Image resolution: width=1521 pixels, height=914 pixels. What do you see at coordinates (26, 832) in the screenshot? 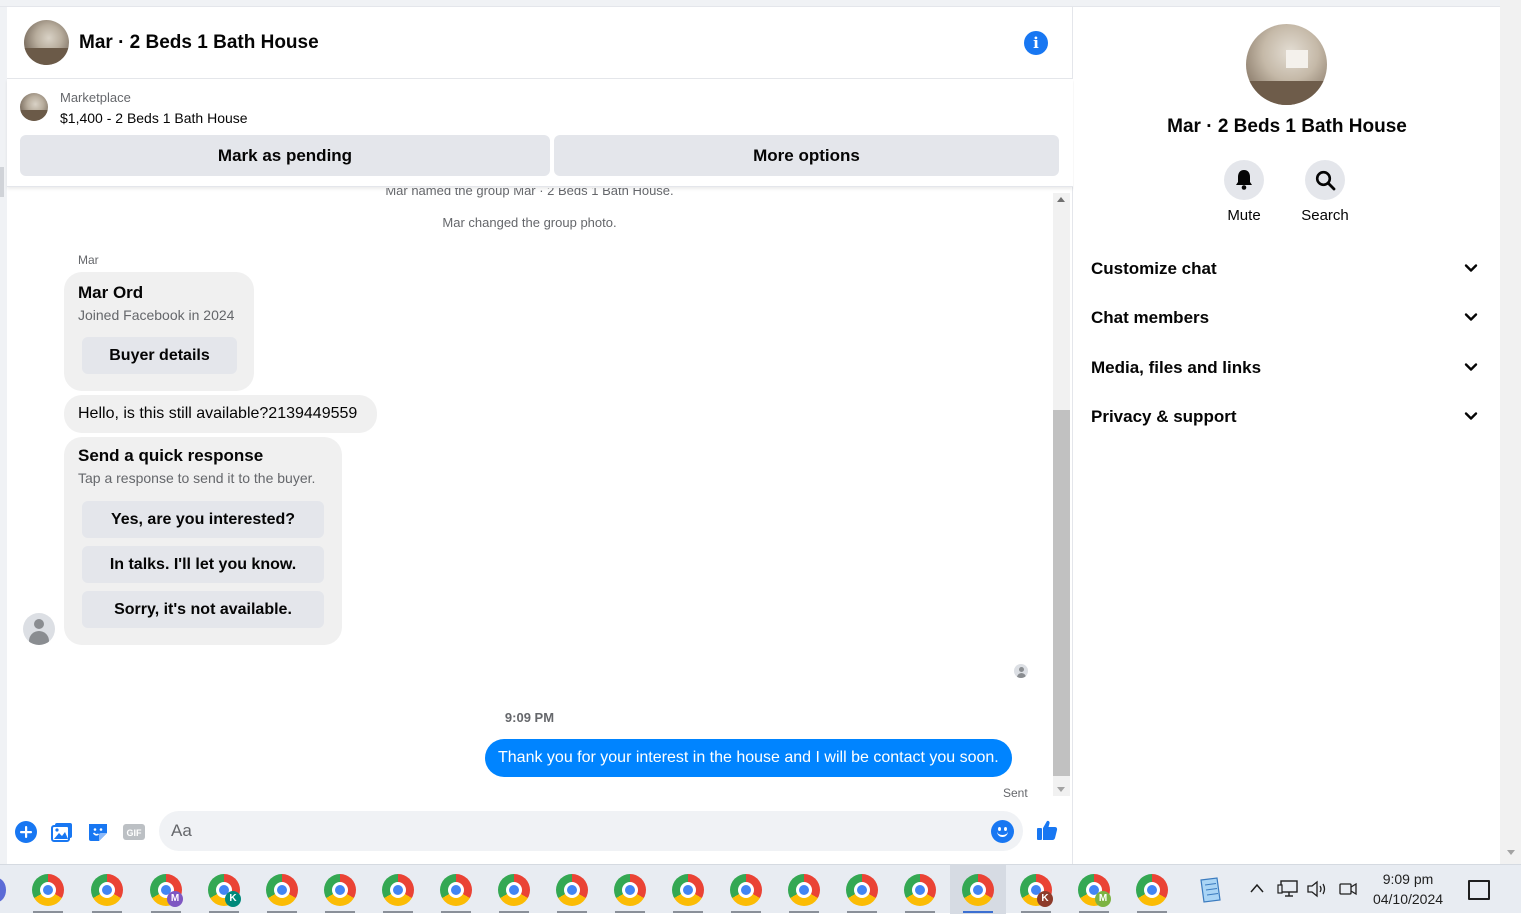
I see `plus-icon` at bounding box center [26, 832].